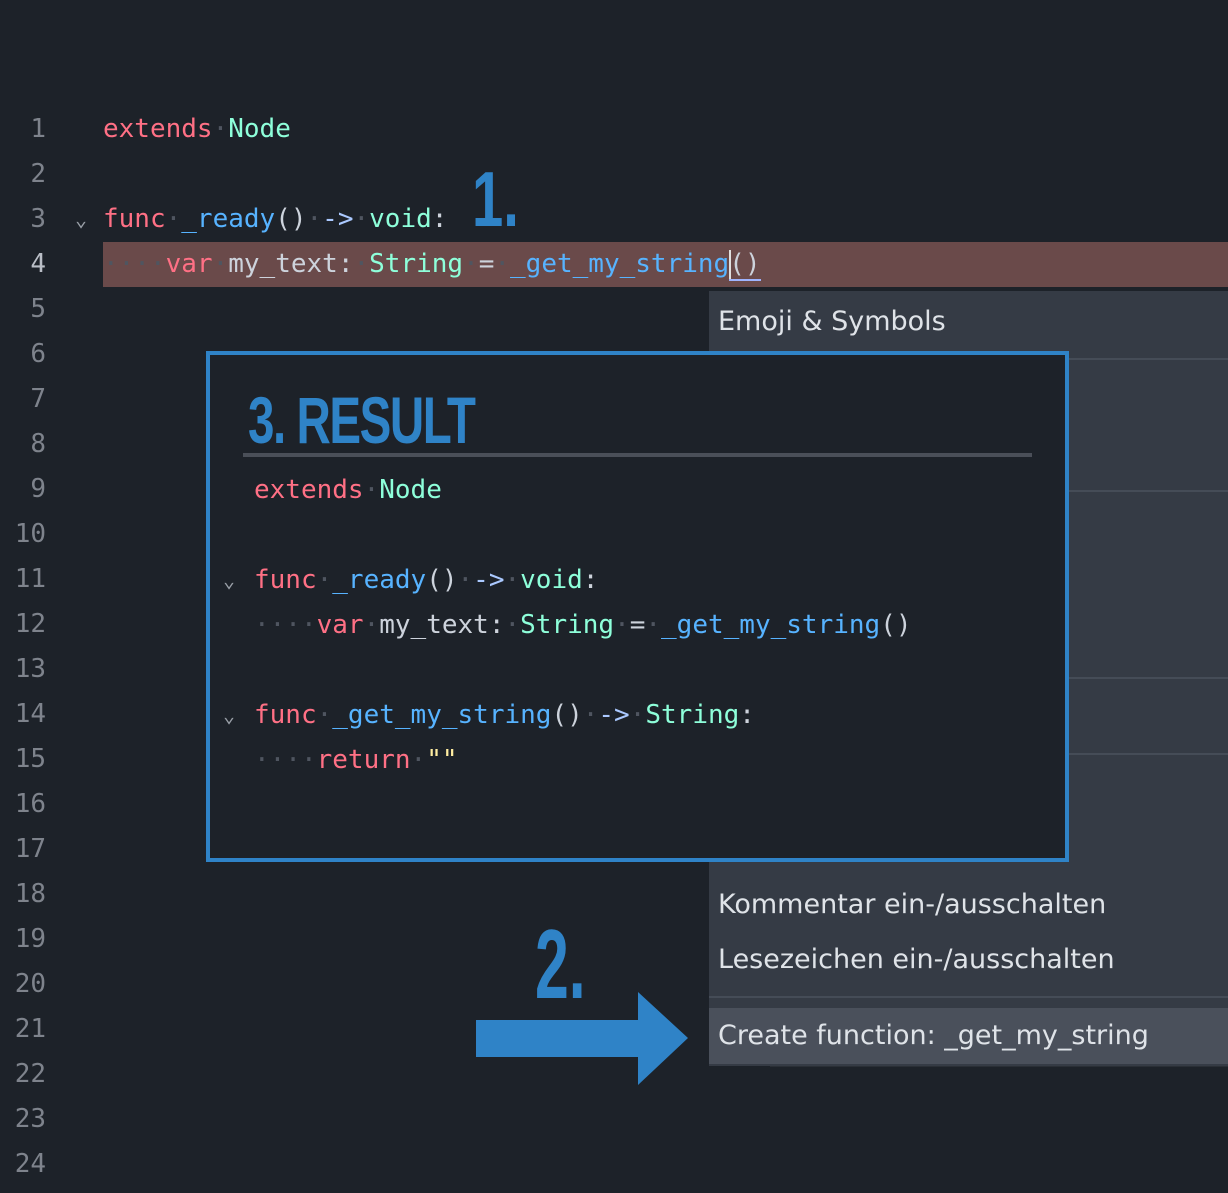  Describe the element at coordinates (30, 579) in the screenshot. I see `line-number: 11` at that location.